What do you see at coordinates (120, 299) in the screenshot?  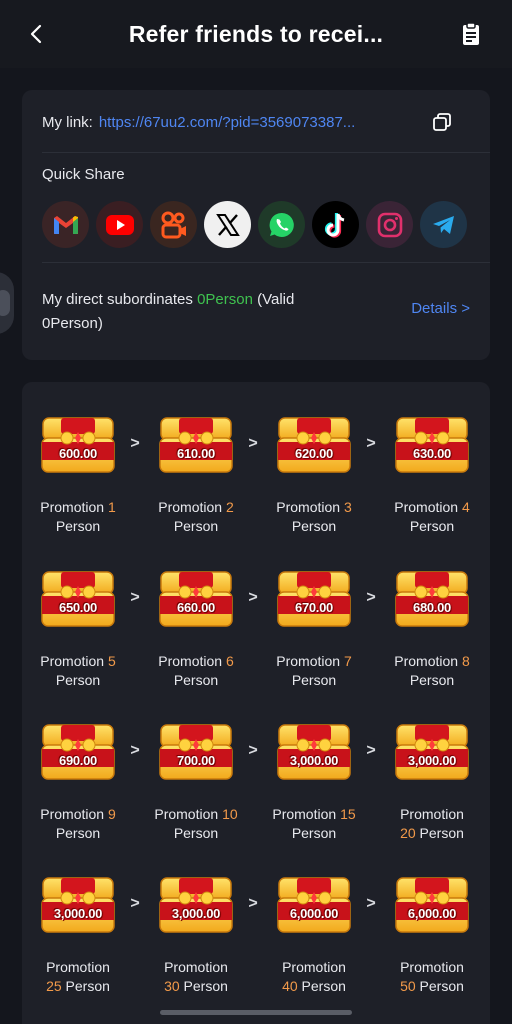 I see `subordinates-label: My direct subordinates` at bounding box center [120, 299].